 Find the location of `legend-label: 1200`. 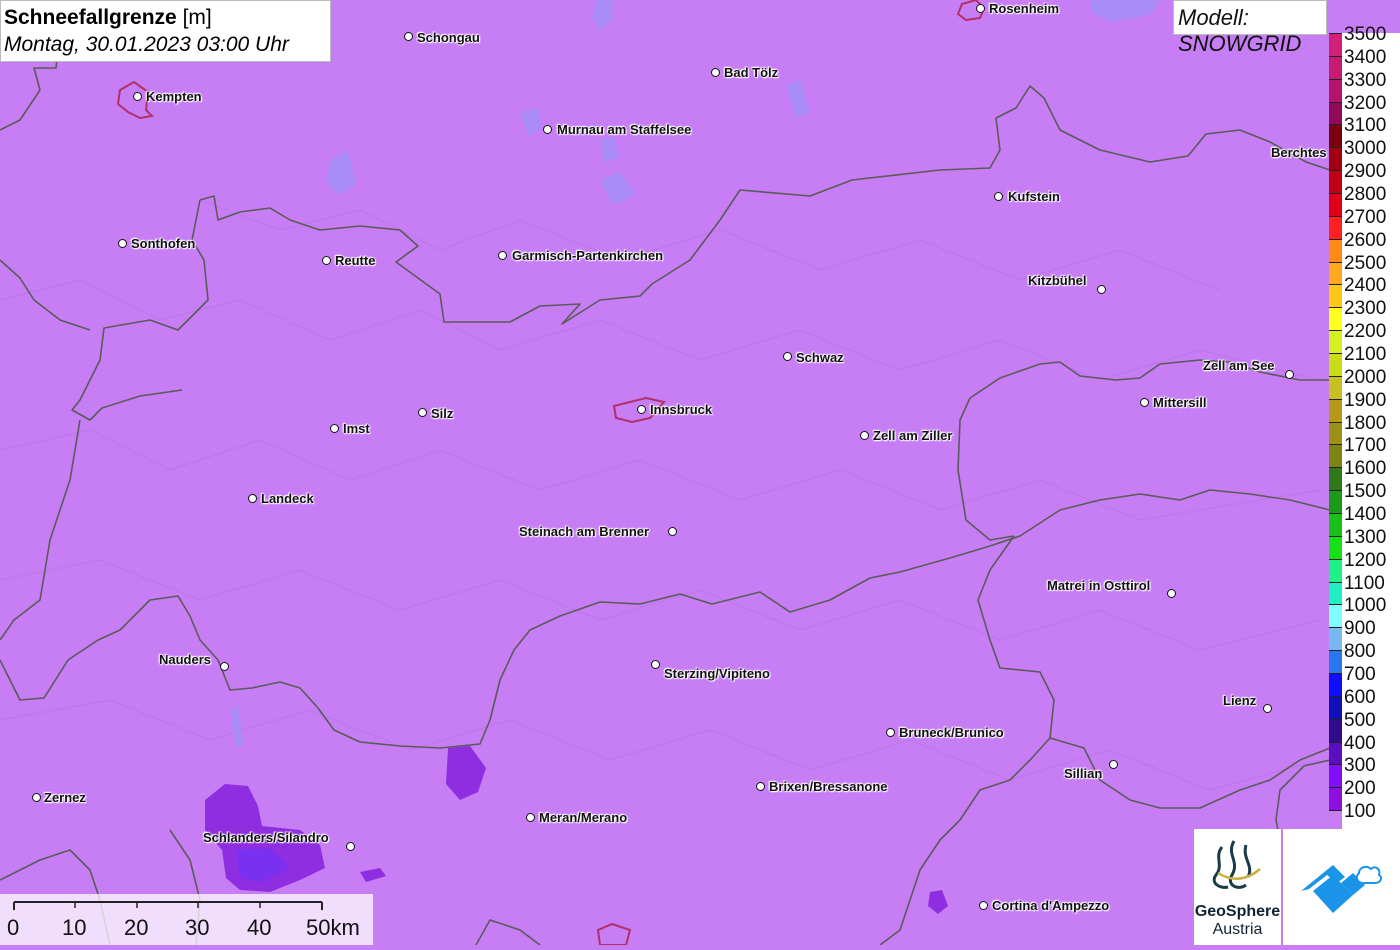

legend-label: 1200 is located at coordinates (1365, 560).